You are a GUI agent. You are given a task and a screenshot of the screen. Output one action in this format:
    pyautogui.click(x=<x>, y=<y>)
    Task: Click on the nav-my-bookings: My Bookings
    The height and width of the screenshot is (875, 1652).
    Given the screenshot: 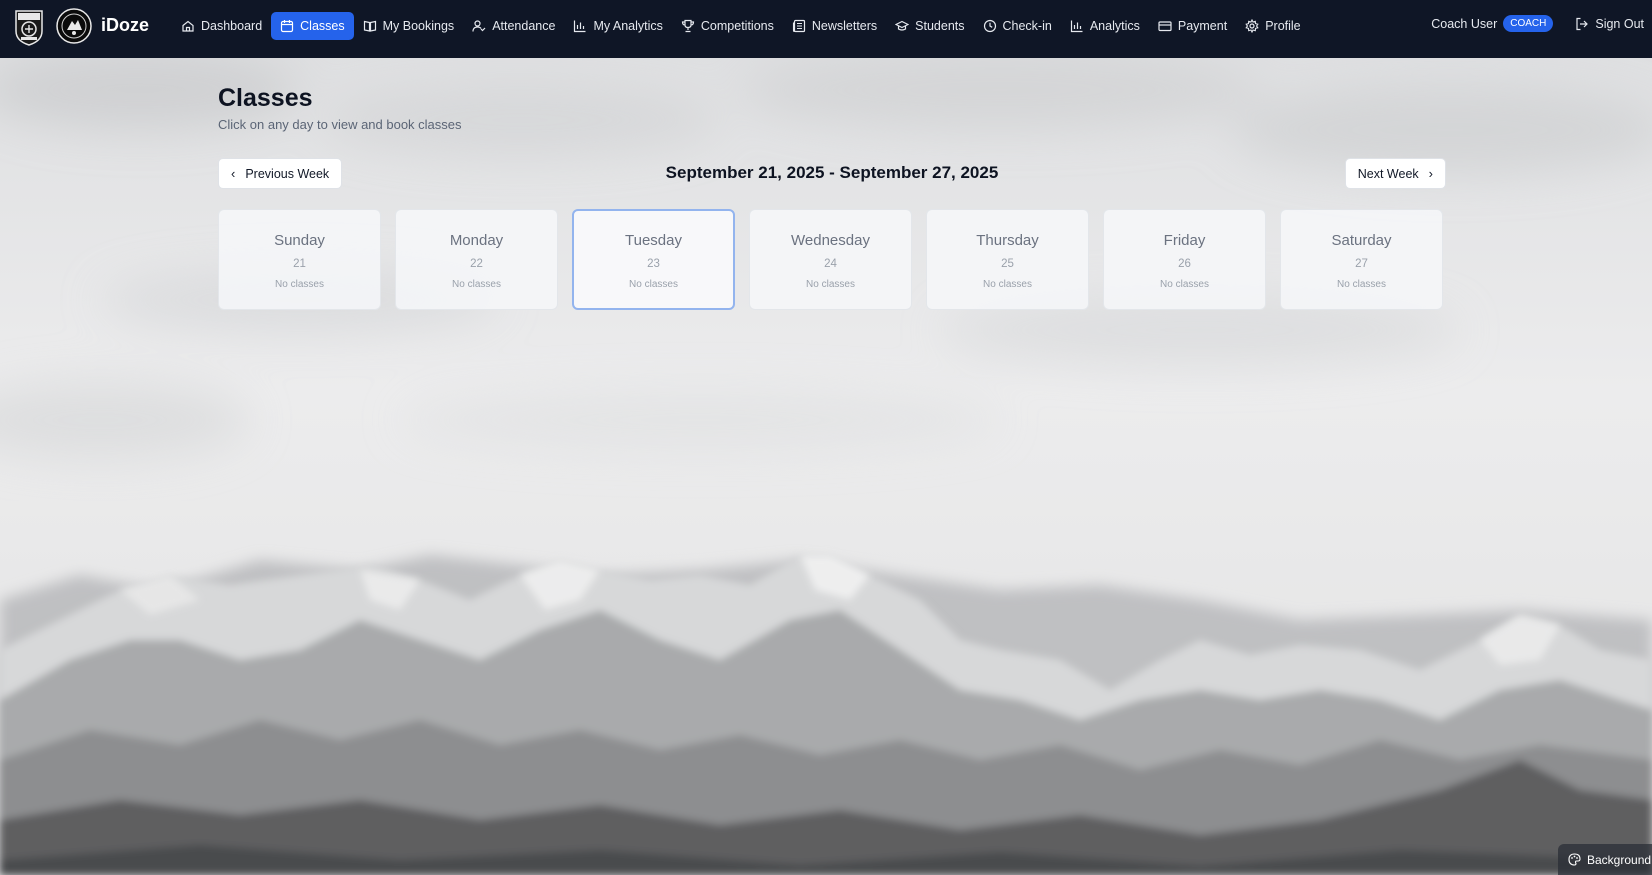 What is the action you would take?
    pyautogui.click(x=409, y=26)
    